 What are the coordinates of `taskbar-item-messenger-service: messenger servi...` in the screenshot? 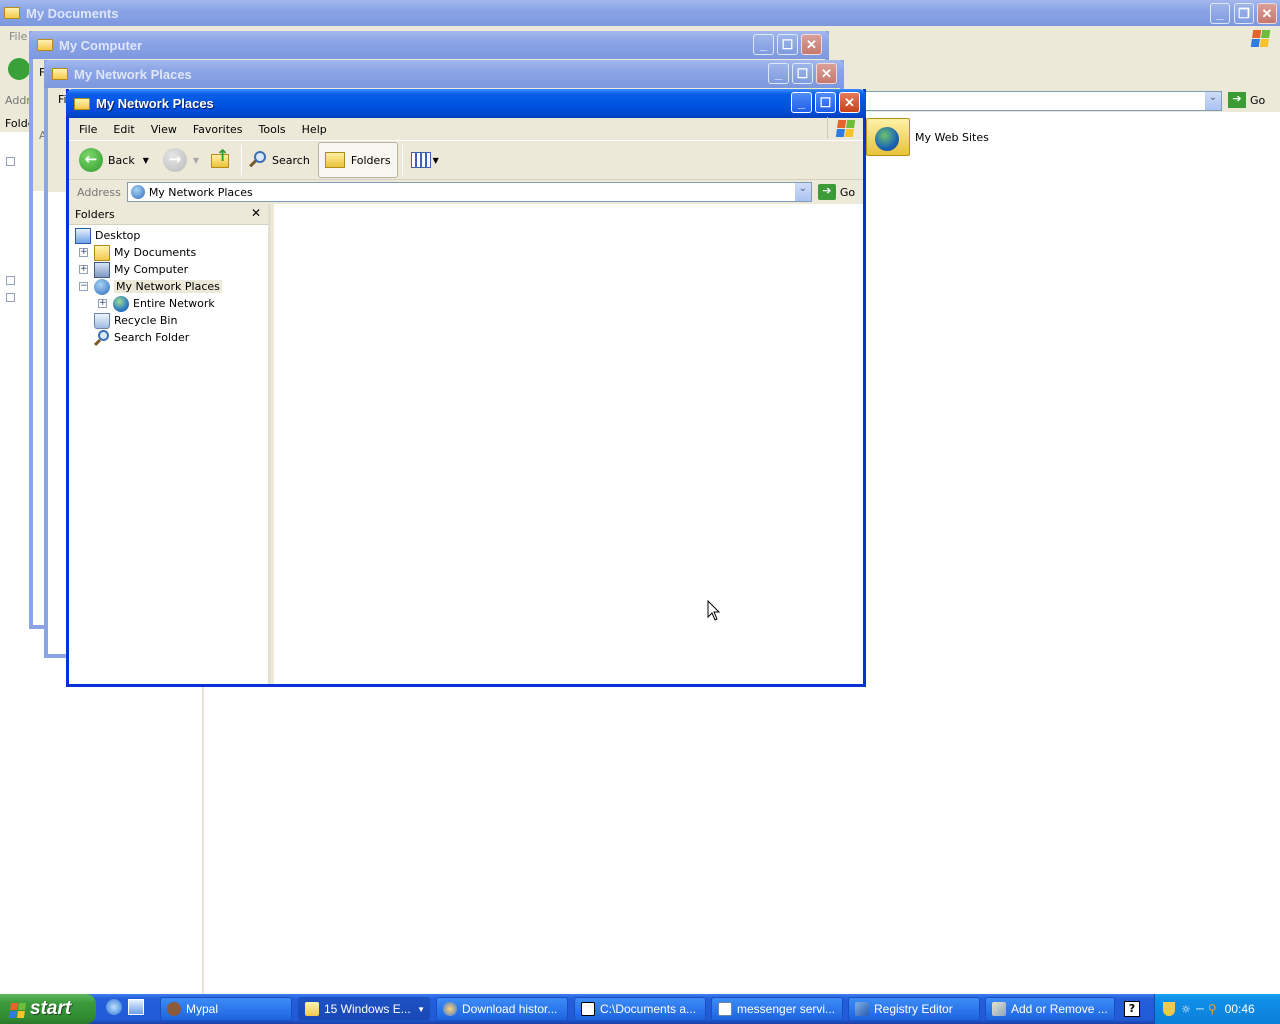 It's located at (777, 1009).